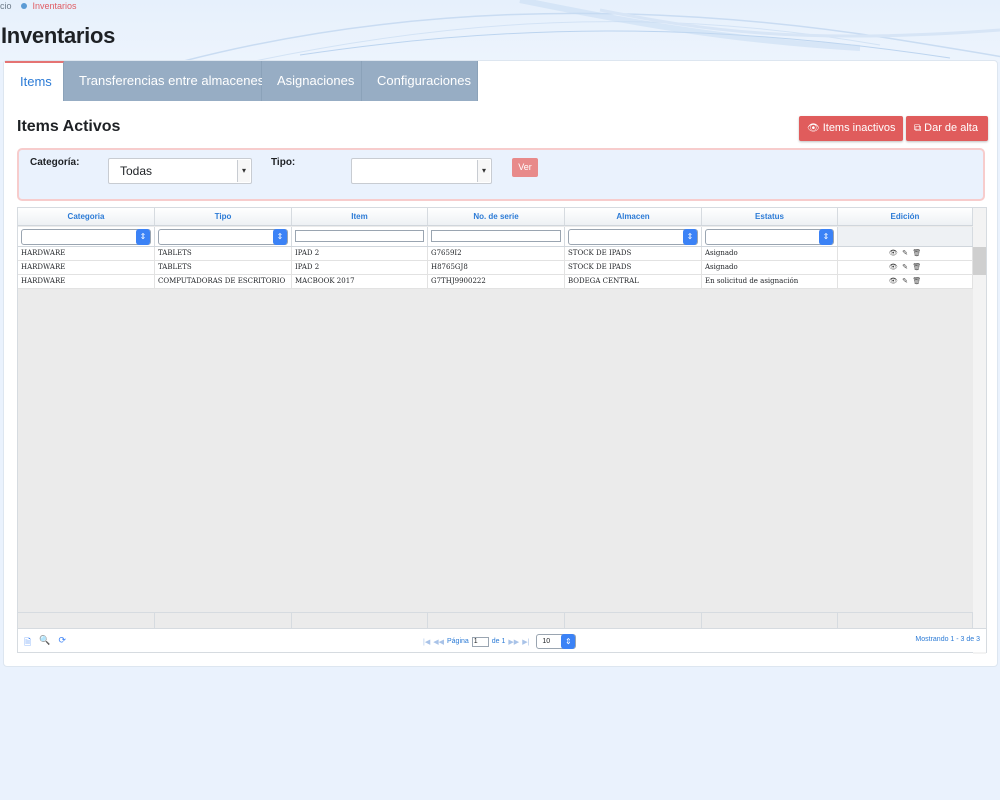 The height and width of the screenshot is (800, 1000). Describe the element at coordinates (979, 431) in the screenshot. I see `grid-scrollbar` at that location.